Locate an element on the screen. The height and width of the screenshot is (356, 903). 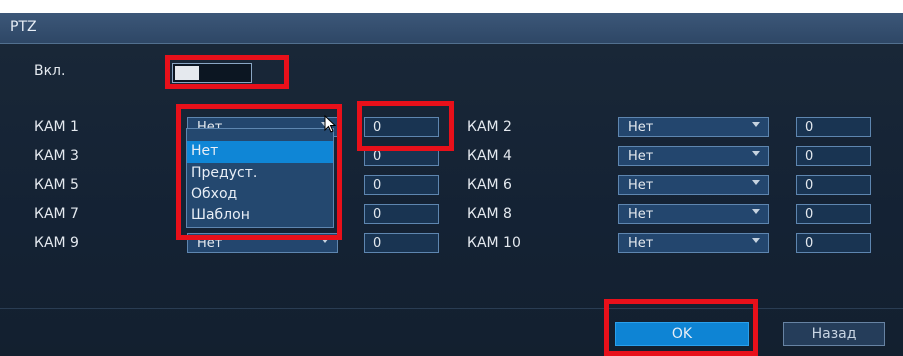
dropdown-option: Шаблон is located at coordinates (260, 216).